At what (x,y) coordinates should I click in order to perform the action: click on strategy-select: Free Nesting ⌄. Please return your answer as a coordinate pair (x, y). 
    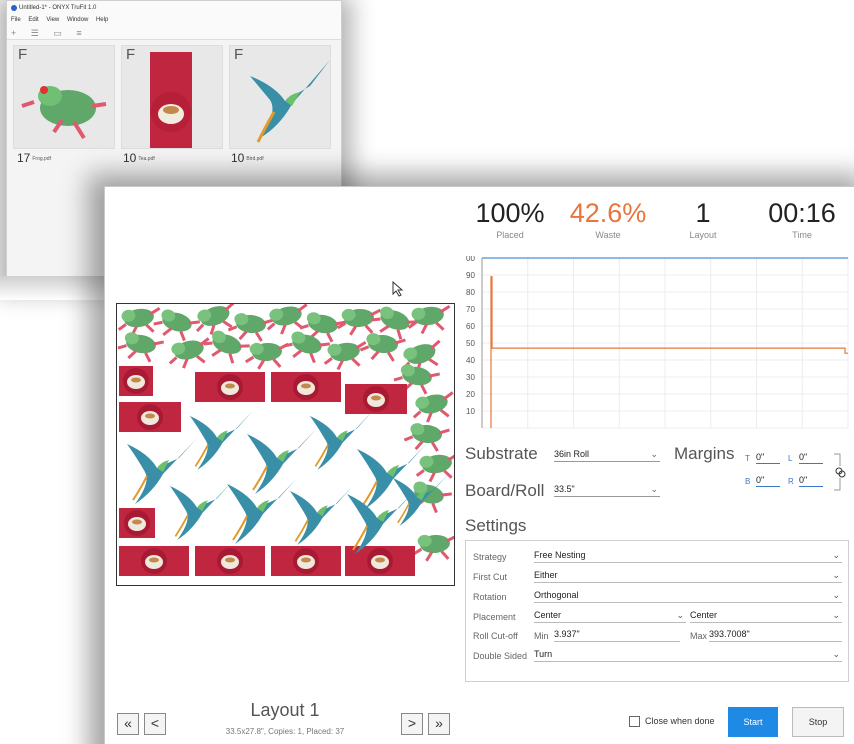
    Looking at the image, I should click on (688, 556).